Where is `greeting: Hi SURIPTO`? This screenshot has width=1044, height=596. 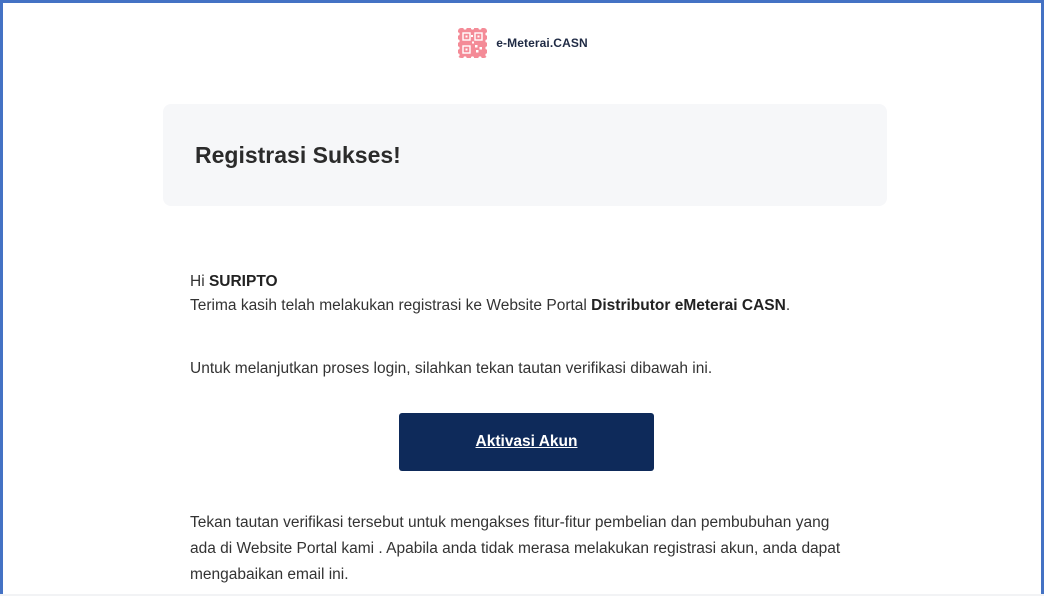
greeting: Hi SURIPTO is located at coordinates (530, 282).